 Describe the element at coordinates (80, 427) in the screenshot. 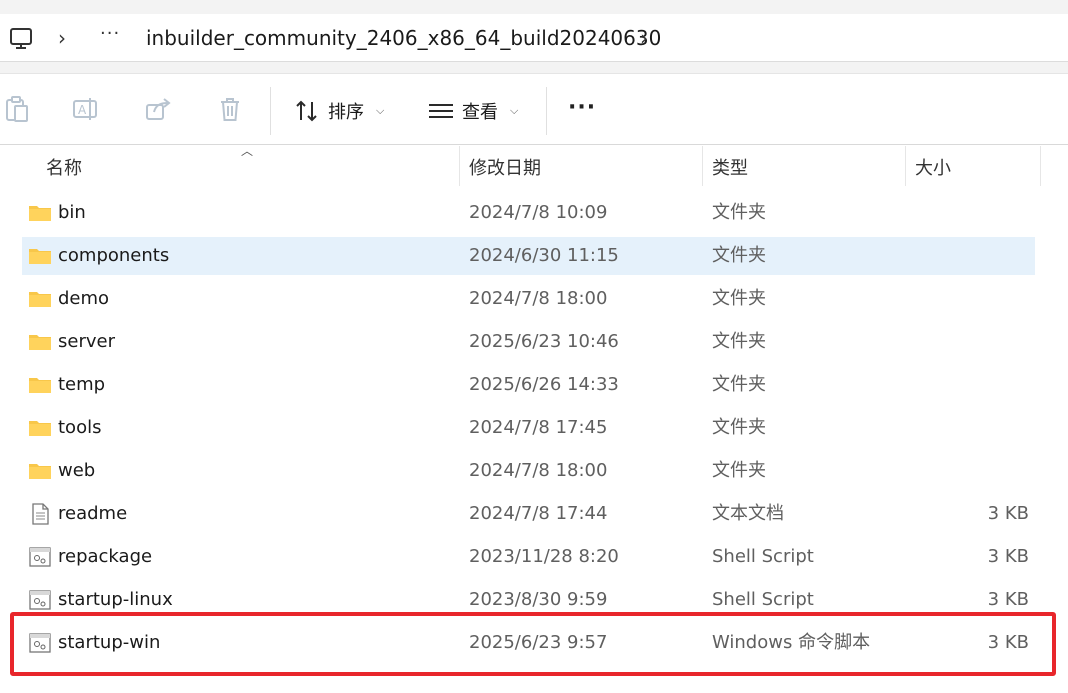

I see `file-name: tools` at that location.